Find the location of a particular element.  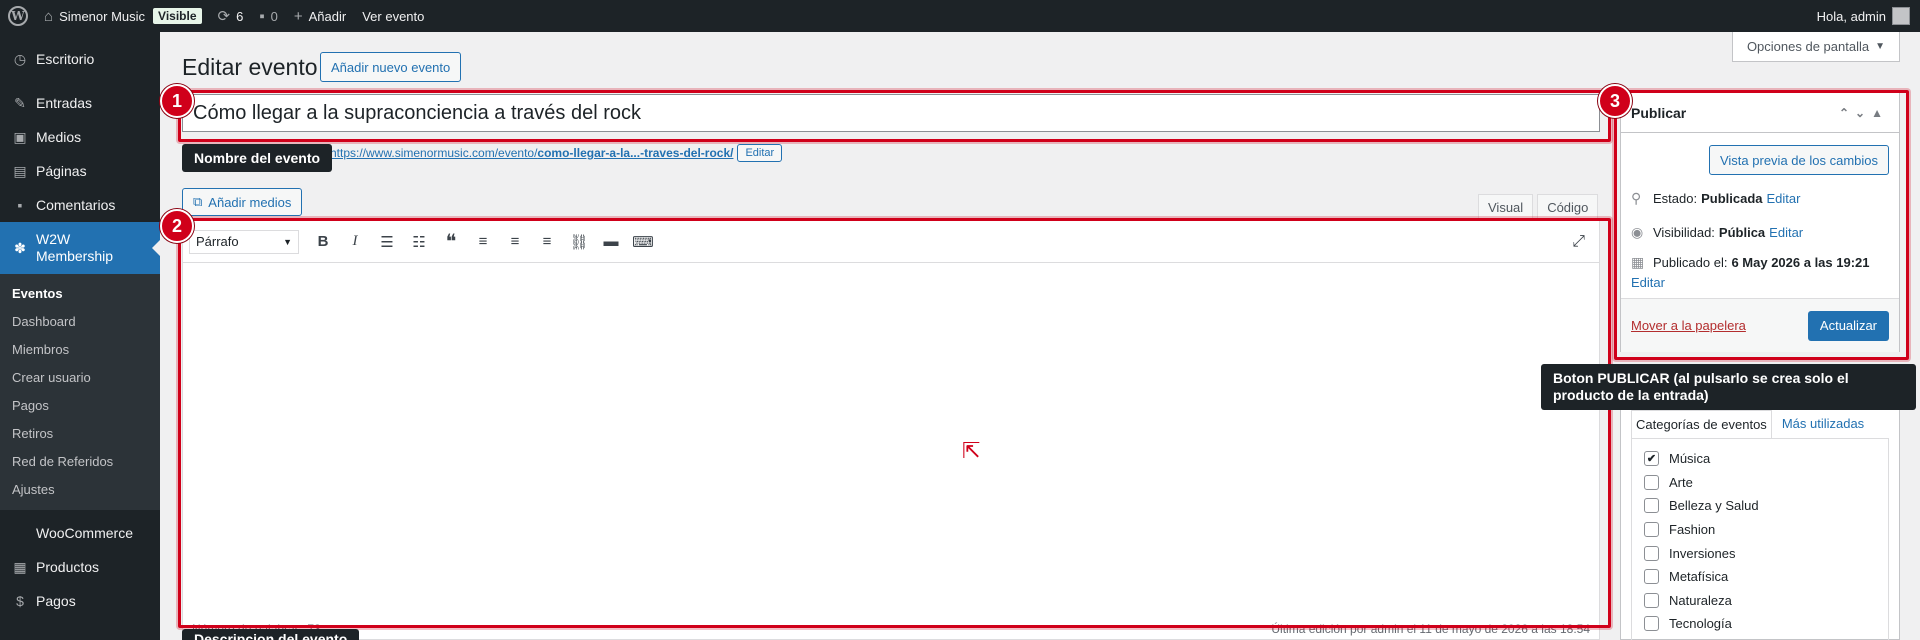

menu-item-escritorio: ◷ Escritorio is located at coordinates (80, 59).